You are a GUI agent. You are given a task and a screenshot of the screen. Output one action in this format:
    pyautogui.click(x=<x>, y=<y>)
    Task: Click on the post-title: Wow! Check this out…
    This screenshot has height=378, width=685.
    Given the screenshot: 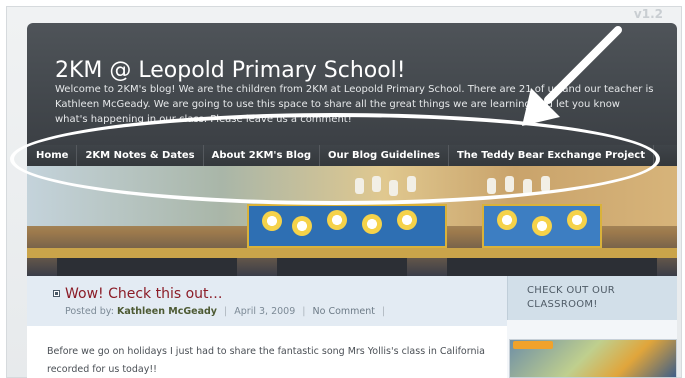 What is the action you would take?
    pyautogui.click(x=144, y=294)
    